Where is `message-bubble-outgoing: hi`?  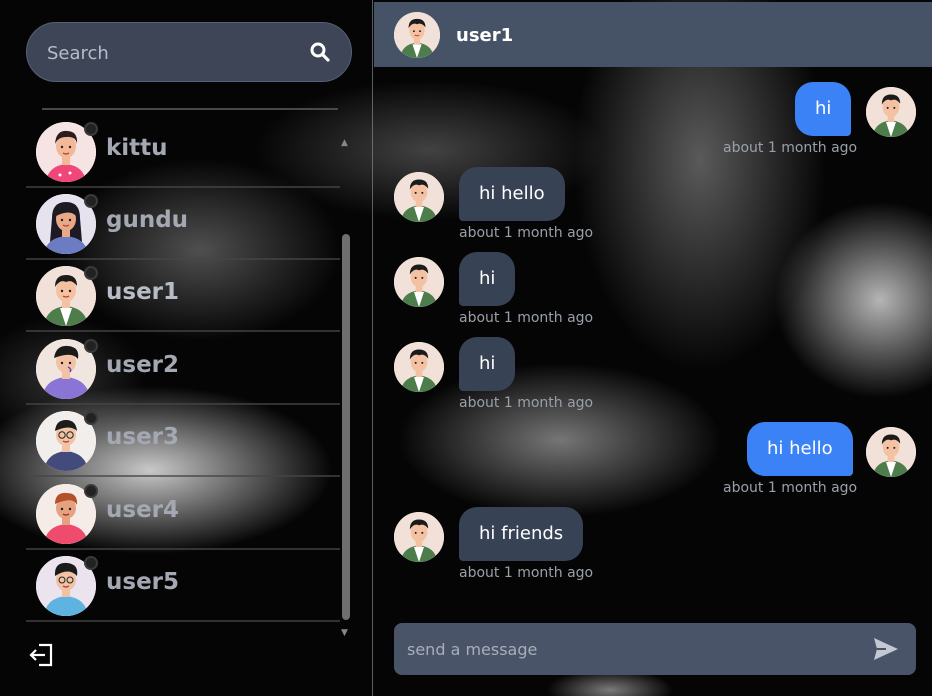
message-bubble-outgoing: hi is located at coordinates (823, 109).